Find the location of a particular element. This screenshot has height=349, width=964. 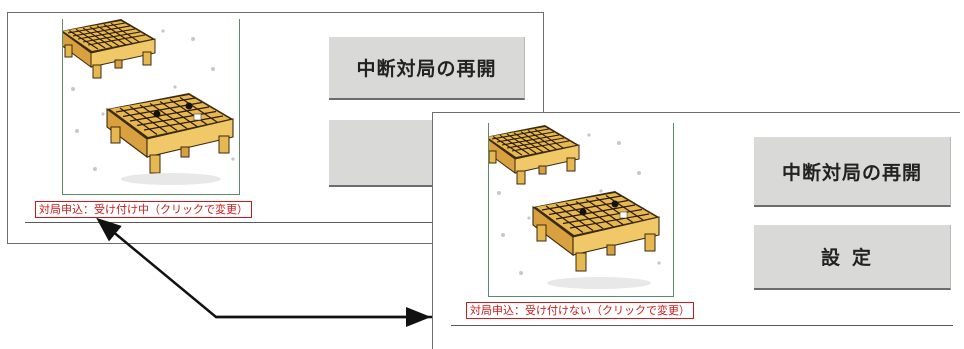

resume-game-button: 中断対局の再開 is located at coordinates (852, 172).